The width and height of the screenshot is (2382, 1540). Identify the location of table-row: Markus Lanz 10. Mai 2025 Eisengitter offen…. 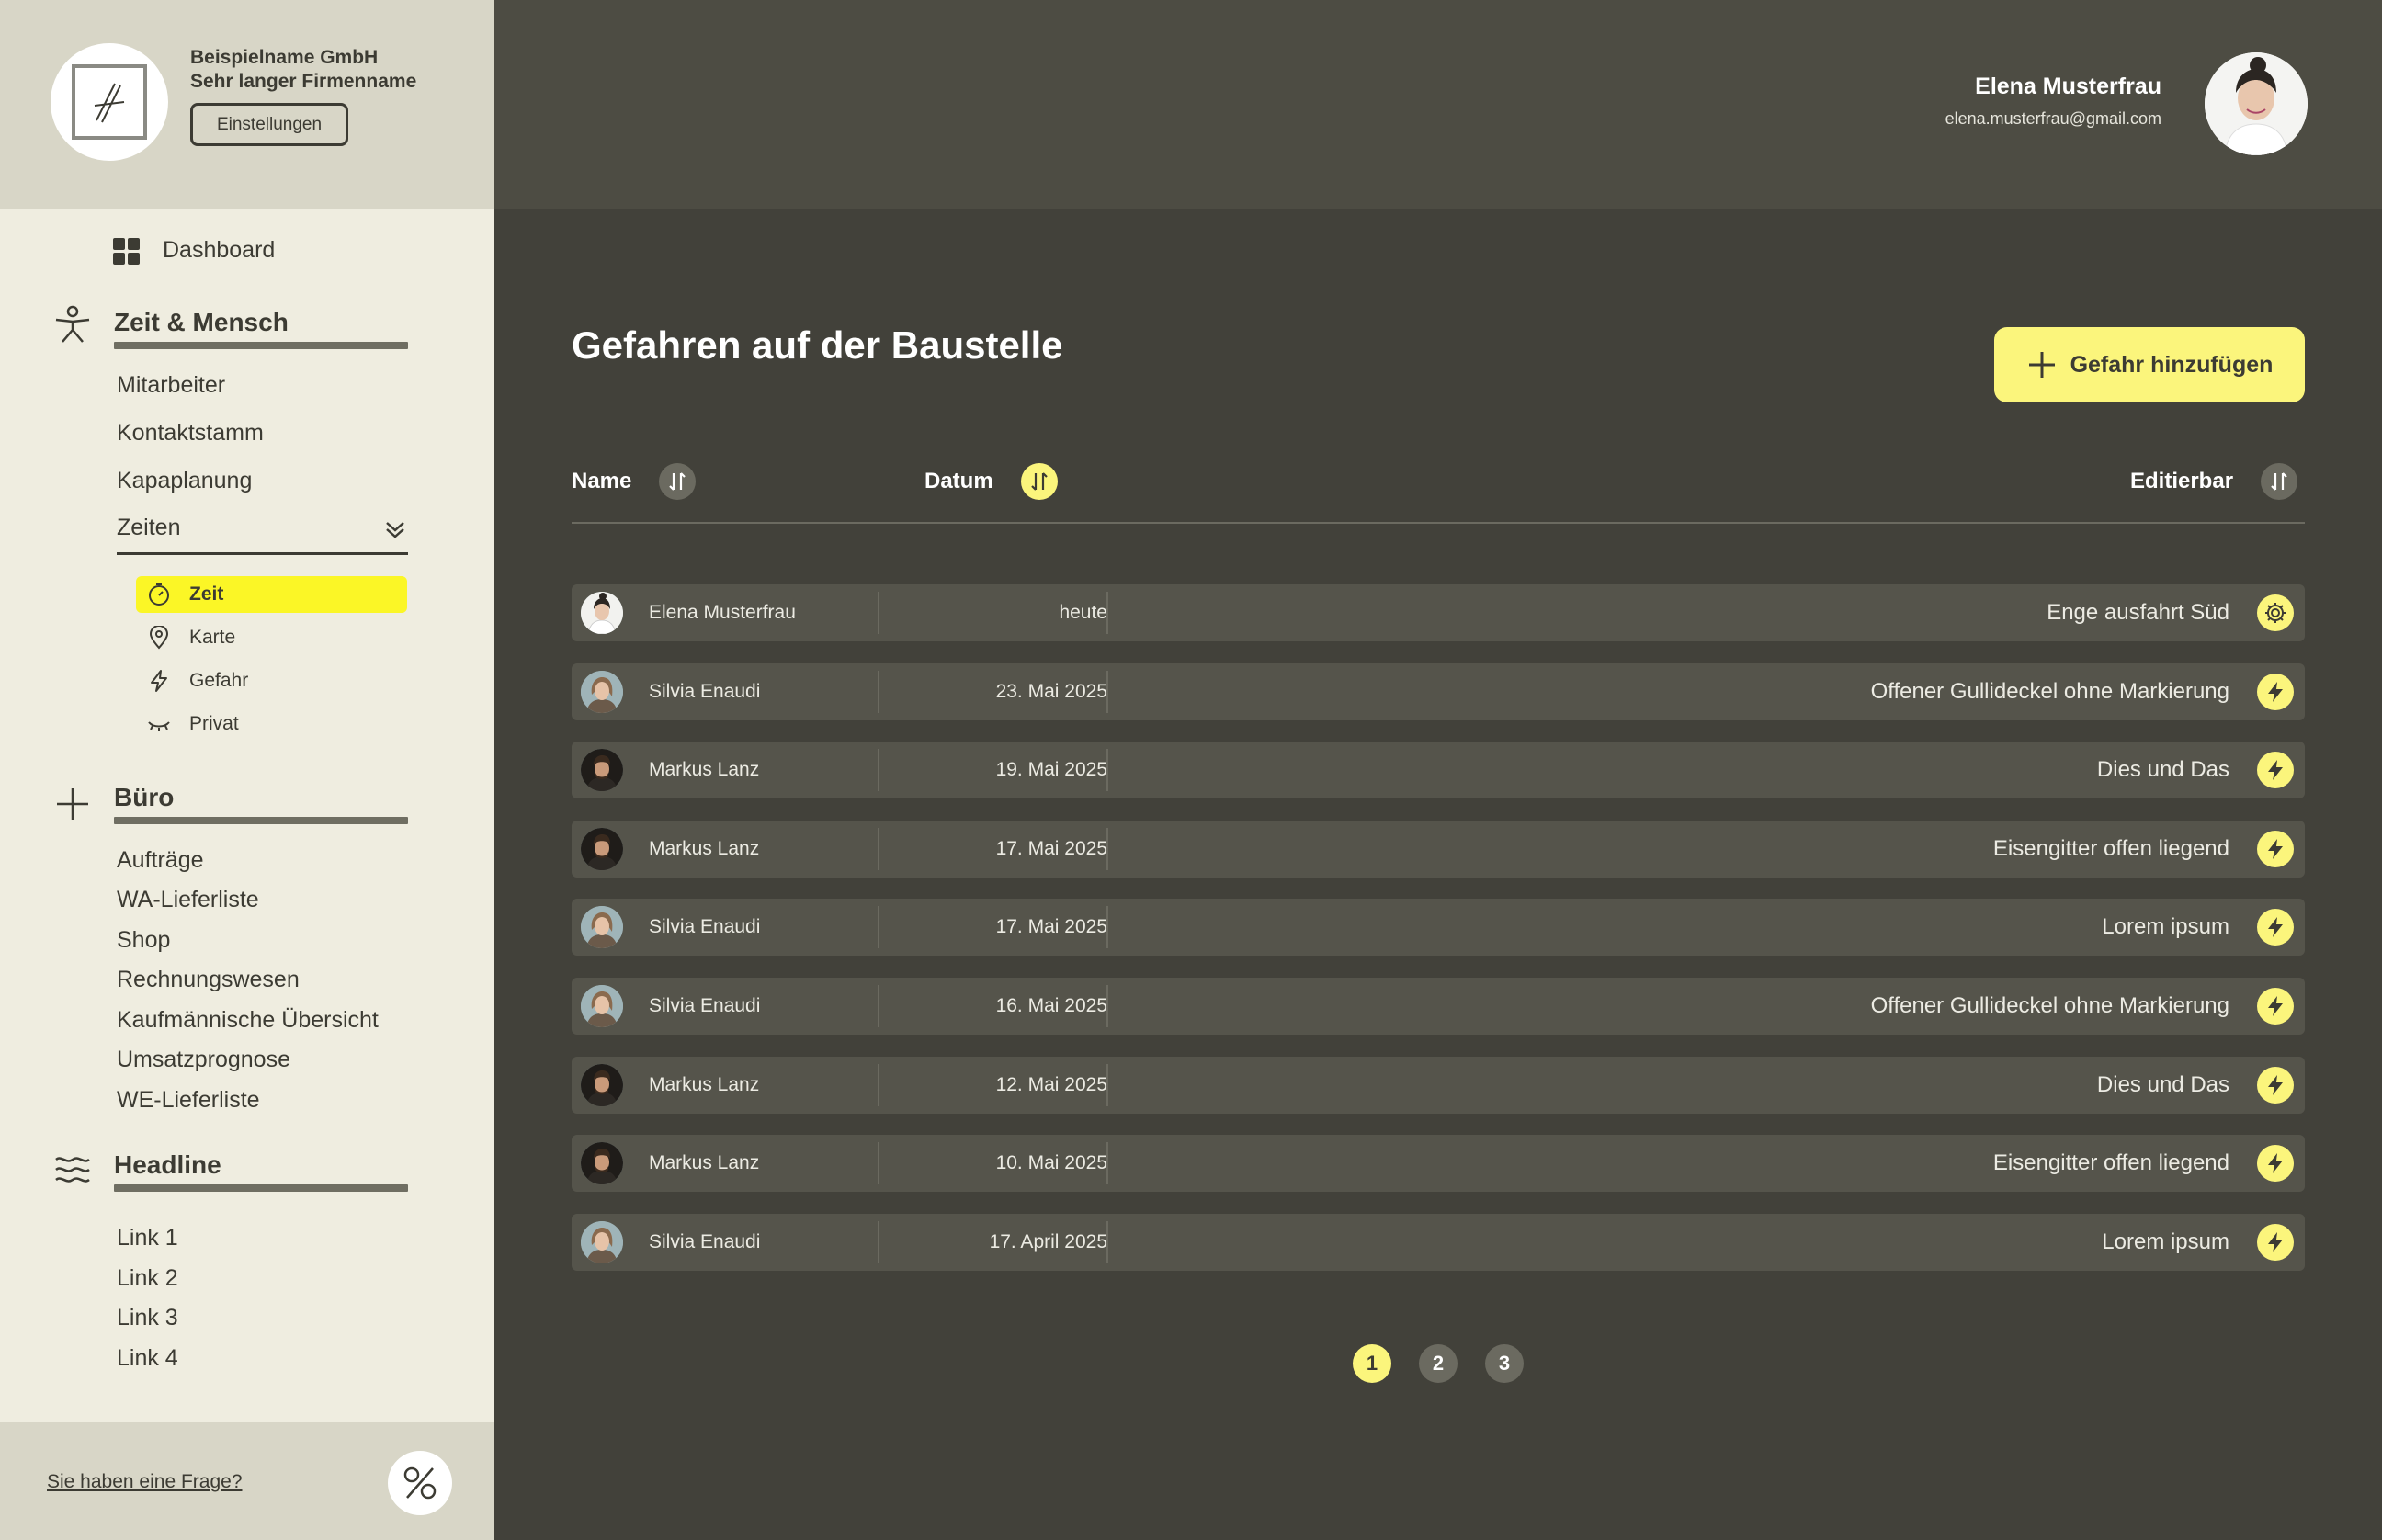
(1439, 1164).